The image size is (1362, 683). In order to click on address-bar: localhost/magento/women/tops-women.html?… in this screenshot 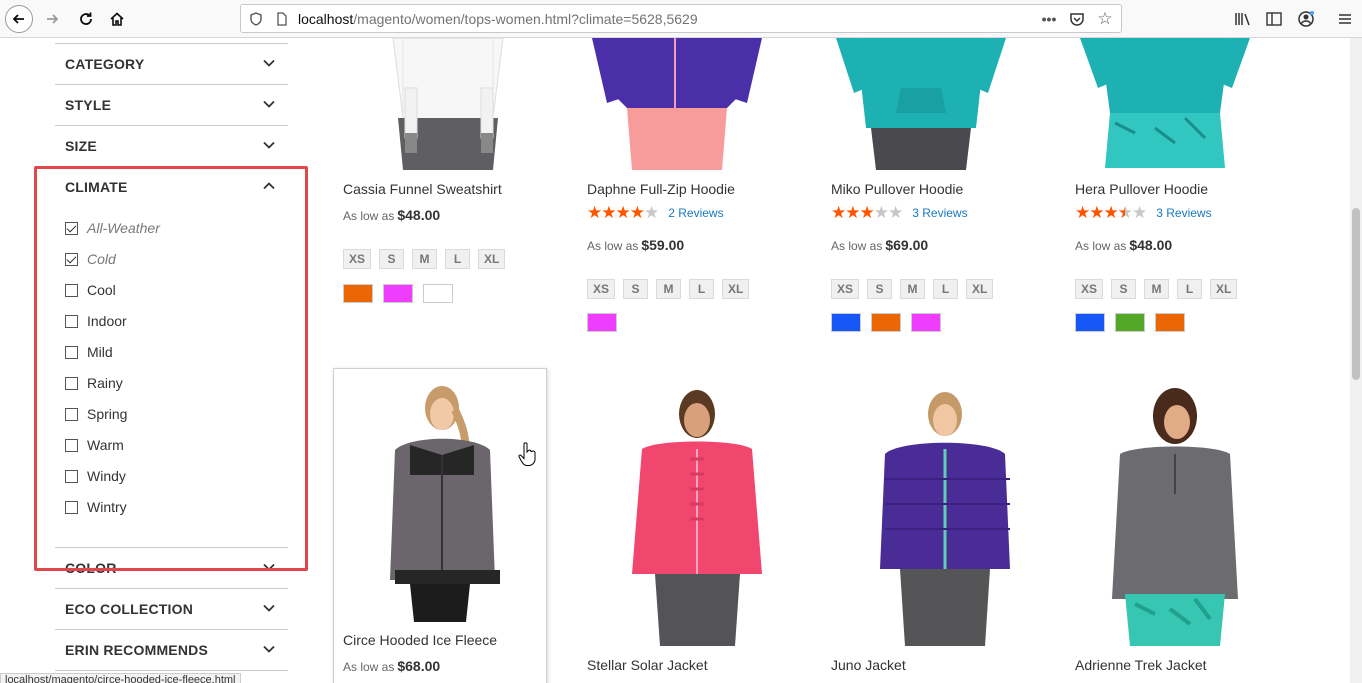, I will do `click(681, 18)`.